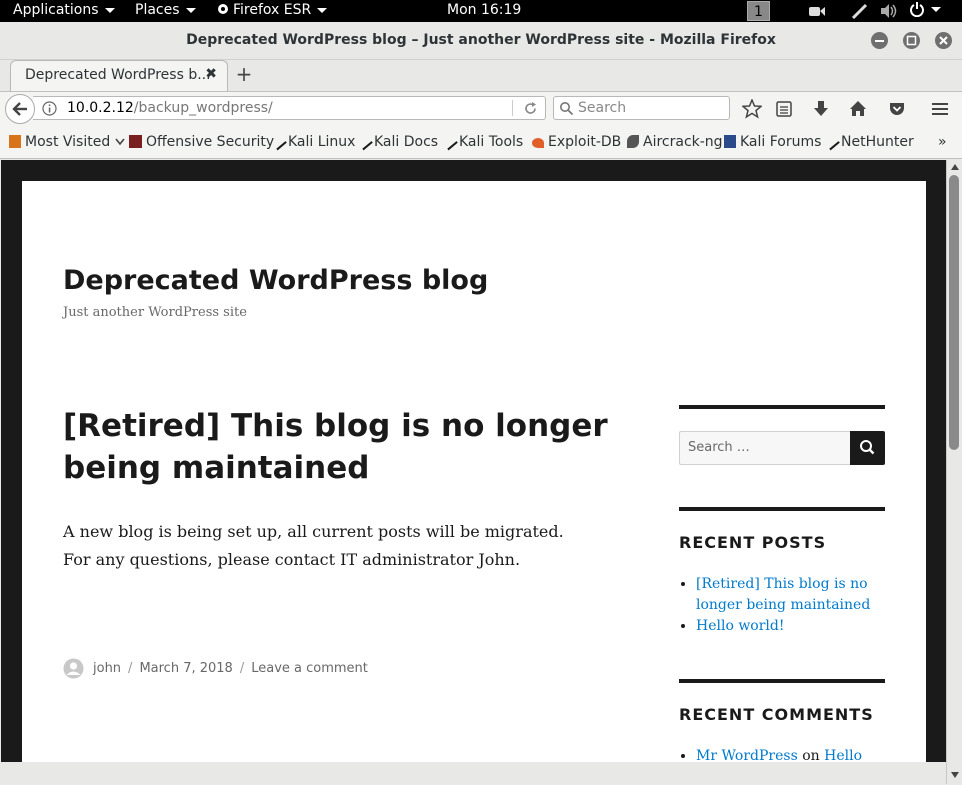 This screenshot has width=962, height=785. What do you see at coordinates (107, 668) in the screenshot?
I see `post-author: john` at bounding box center [107, 668].